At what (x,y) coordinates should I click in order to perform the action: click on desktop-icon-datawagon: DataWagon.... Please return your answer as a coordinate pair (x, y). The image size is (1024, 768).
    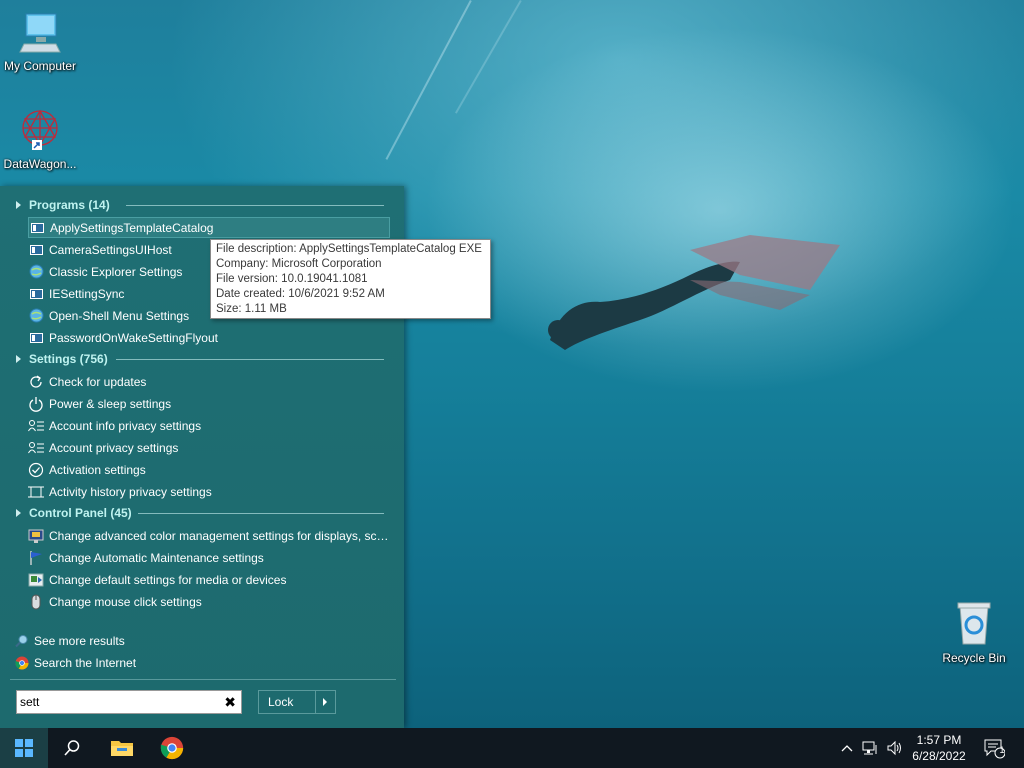
    Looking at the image, I should click on (40, 138).